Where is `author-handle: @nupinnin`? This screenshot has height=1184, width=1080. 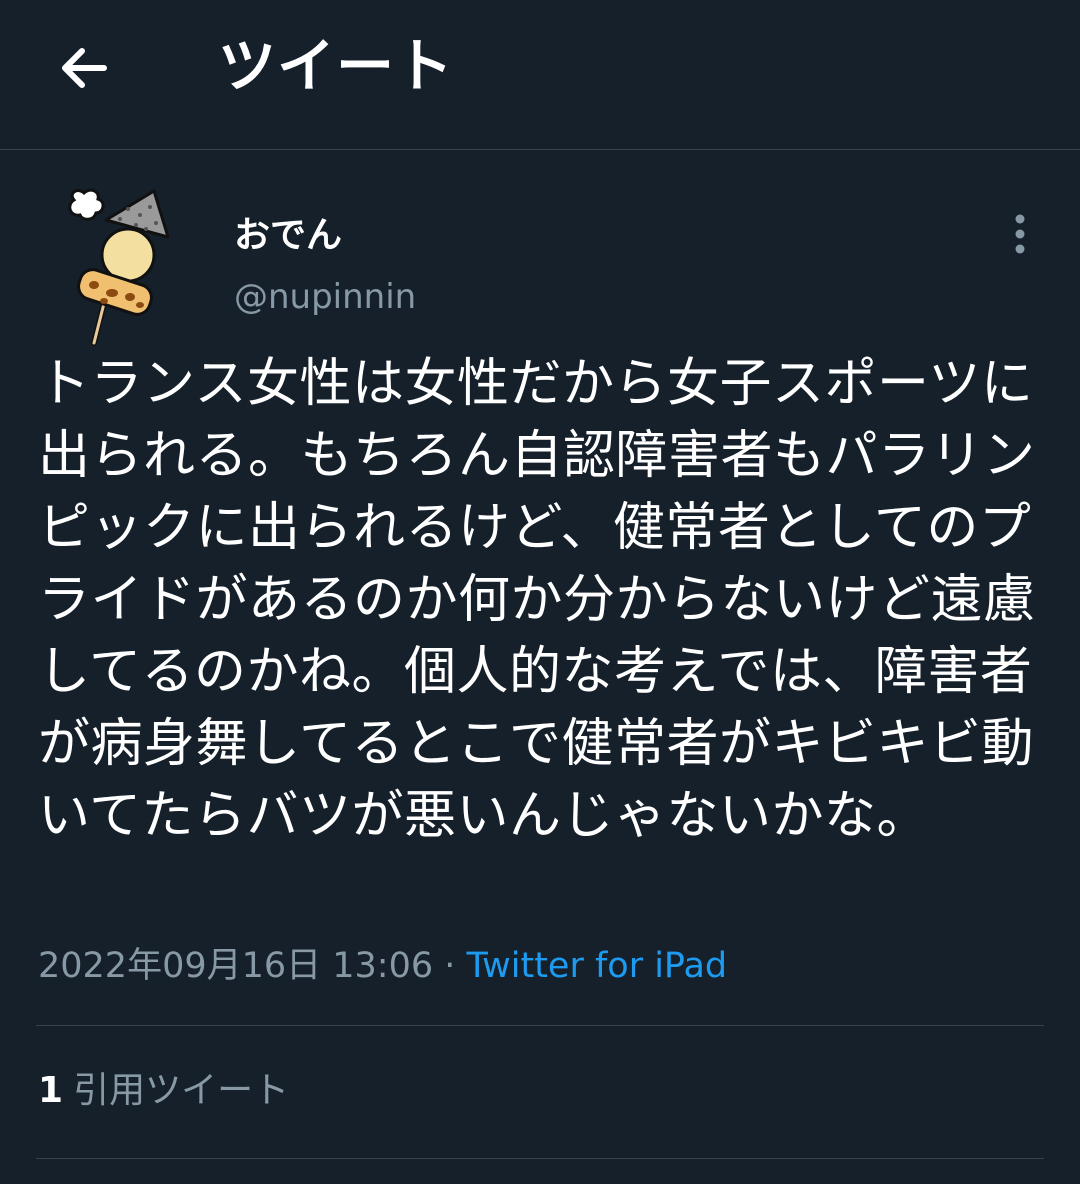 author-handle: @nupinnin is located at coordinates (325, 297).